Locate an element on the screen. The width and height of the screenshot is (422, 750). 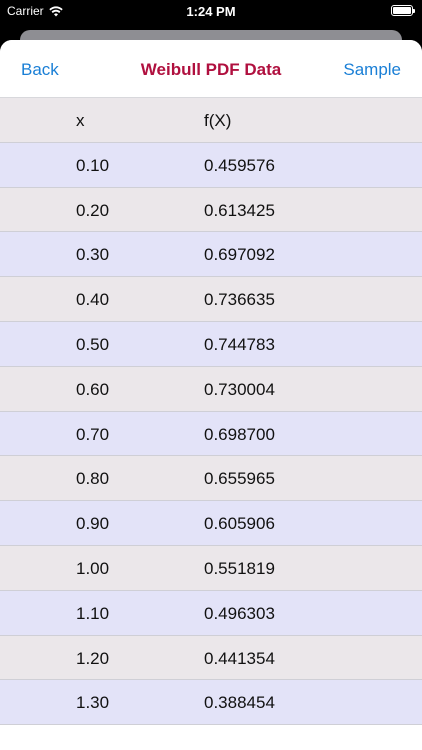
cell-fx: 0.744783 is located at coordinates (239, 344).